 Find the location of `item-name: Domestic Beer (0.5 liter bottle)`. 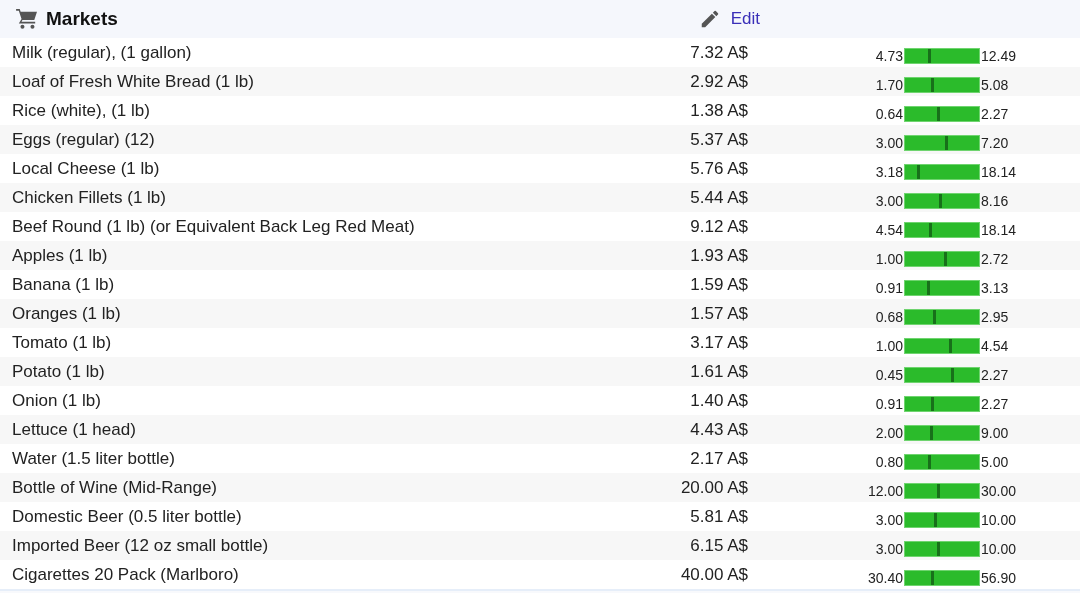

item-name: Domestic Beer (0.5 liter bottle) is located at coordinates (127, 516).